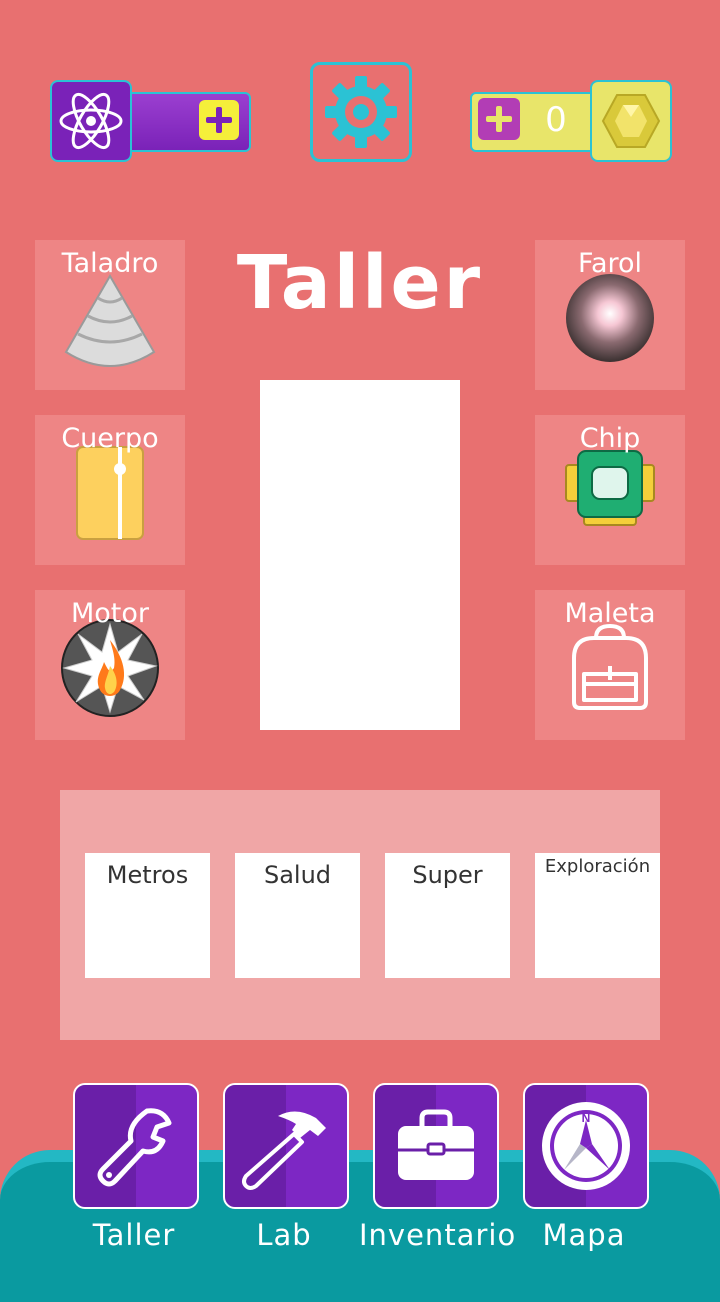  What do you see at coordinates (147, 915) in the screenshot?
I see `stat-card-meters: Metros` at bounding box center [147, 915].